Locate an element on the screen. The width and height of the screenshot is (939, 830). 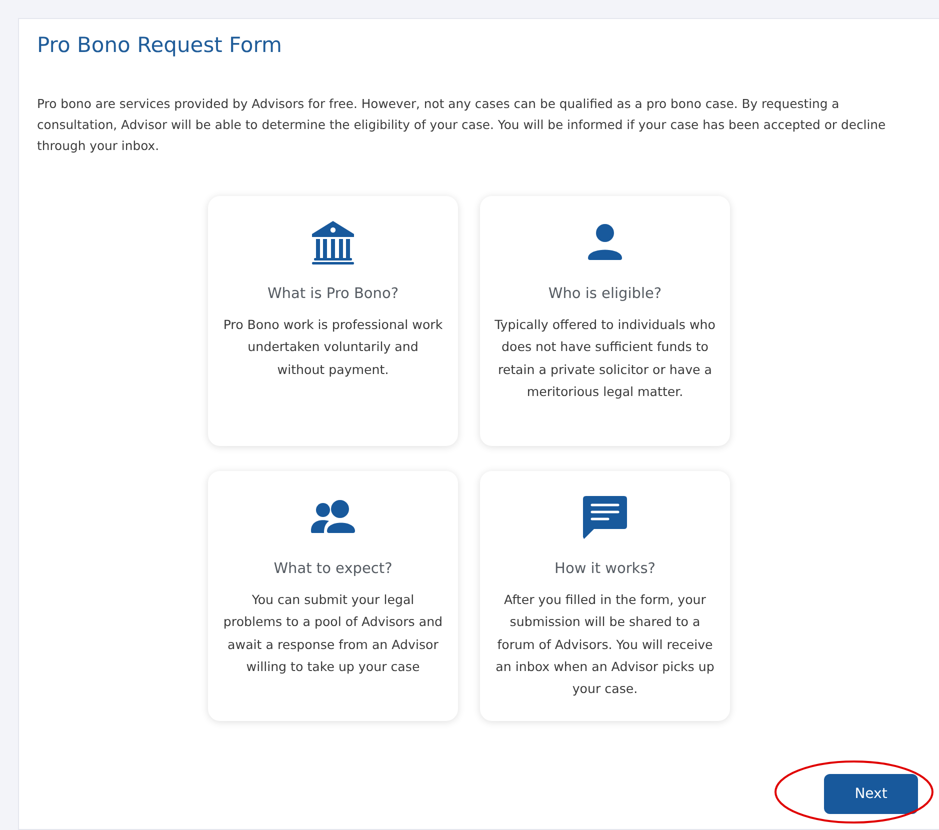
card-heading: How it works? is located at coordinates (605, 569).